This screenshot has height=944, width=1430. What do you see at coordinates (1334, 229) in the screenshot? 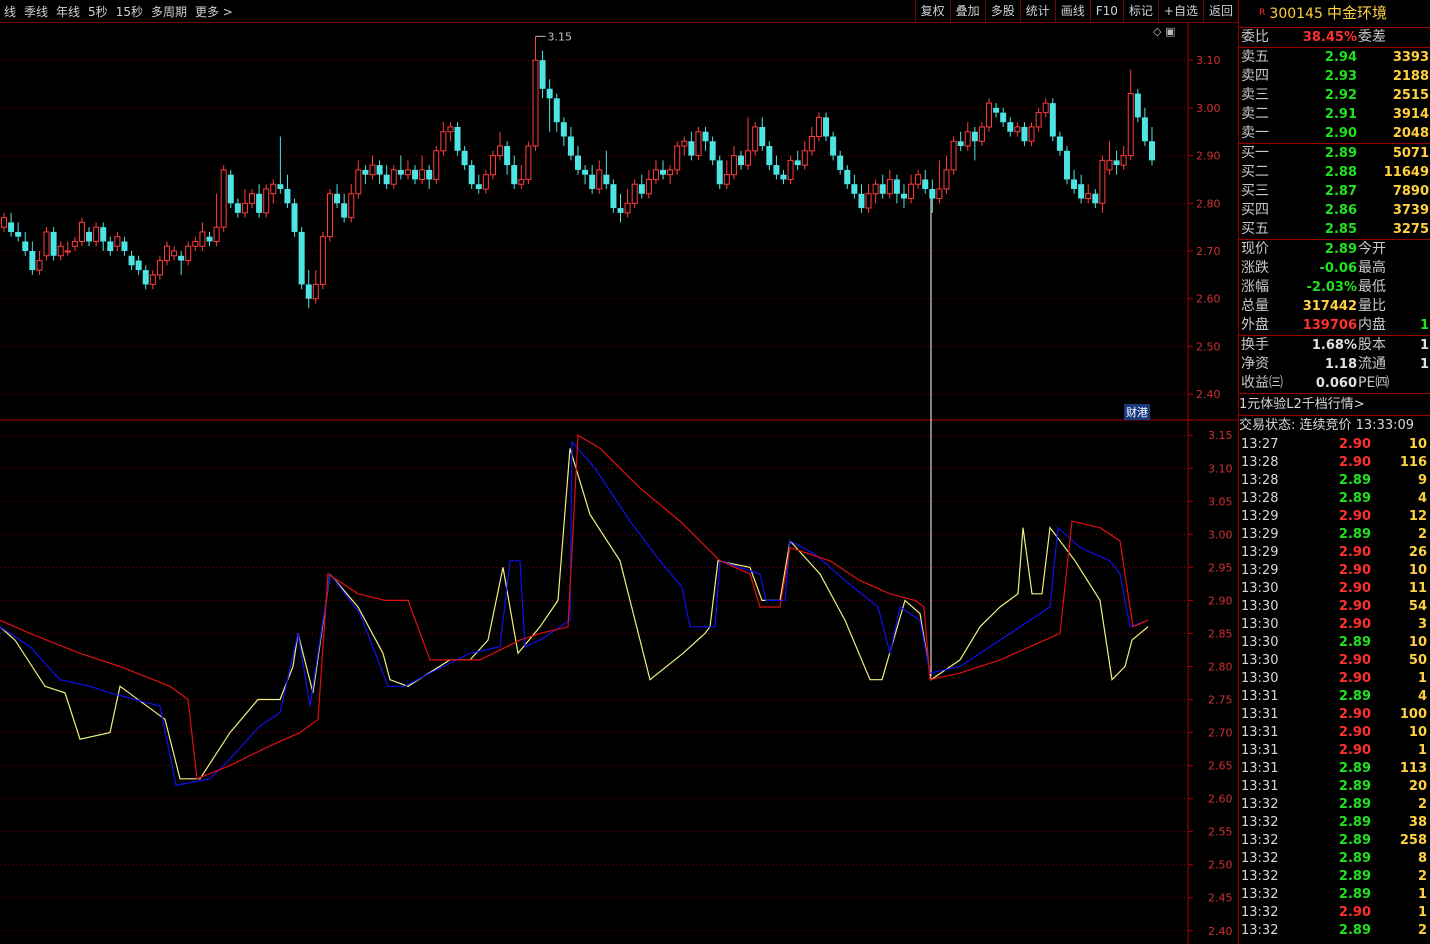
I see `bid-row: 买五 2.85 3275` at bounding box center [1334, 229].